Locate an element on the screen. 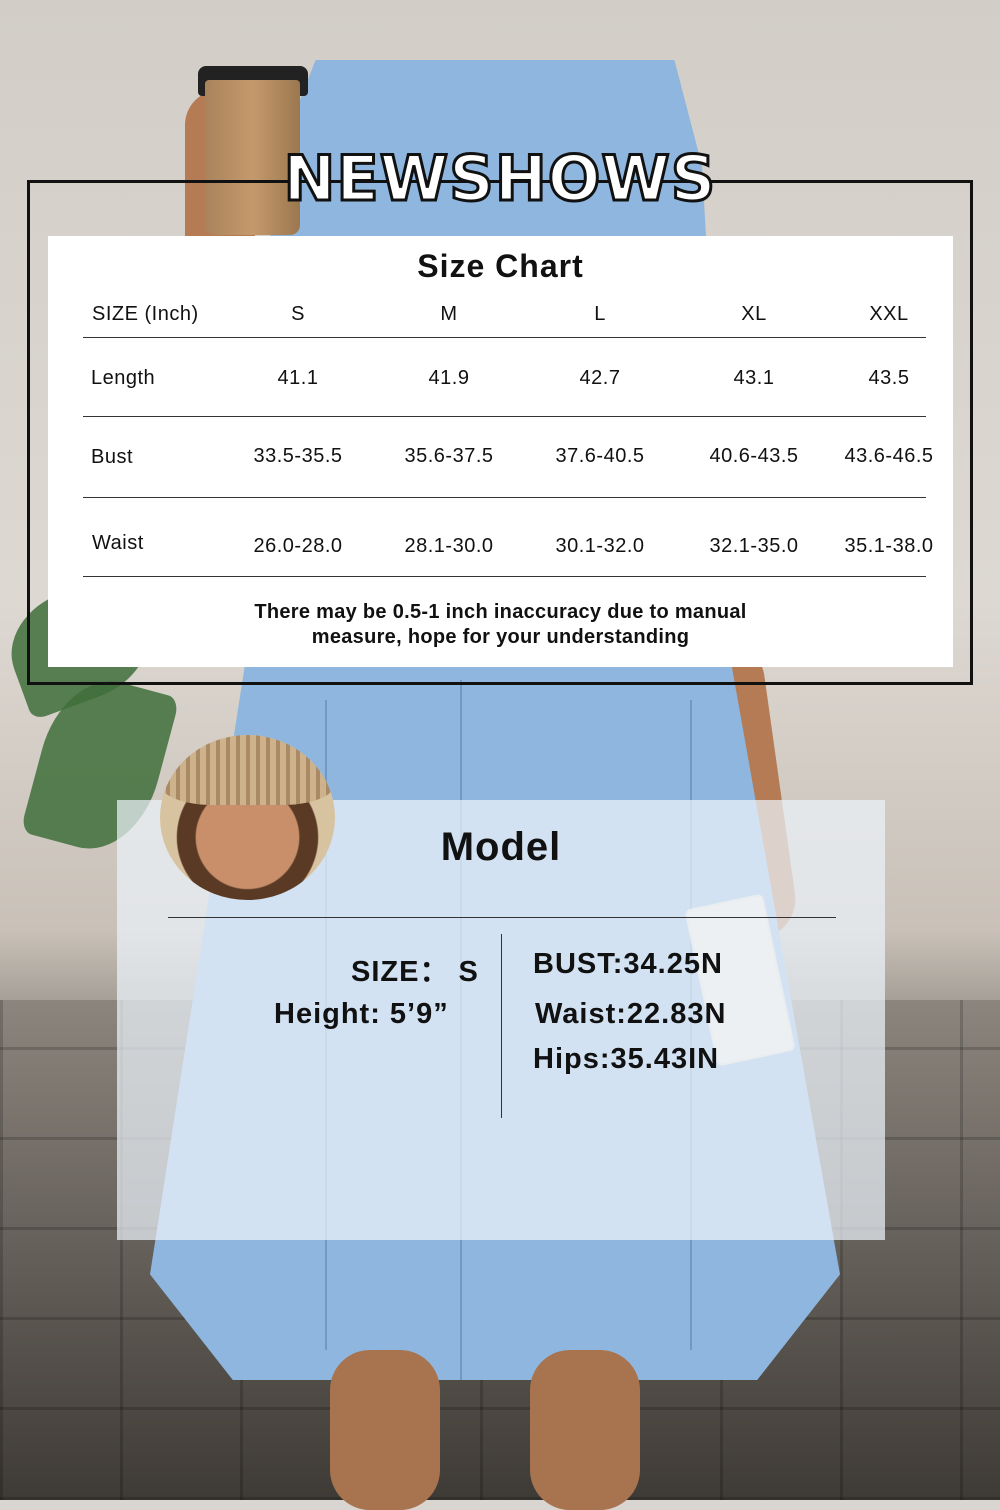  size-header: M is located at coordinates (449, 314).